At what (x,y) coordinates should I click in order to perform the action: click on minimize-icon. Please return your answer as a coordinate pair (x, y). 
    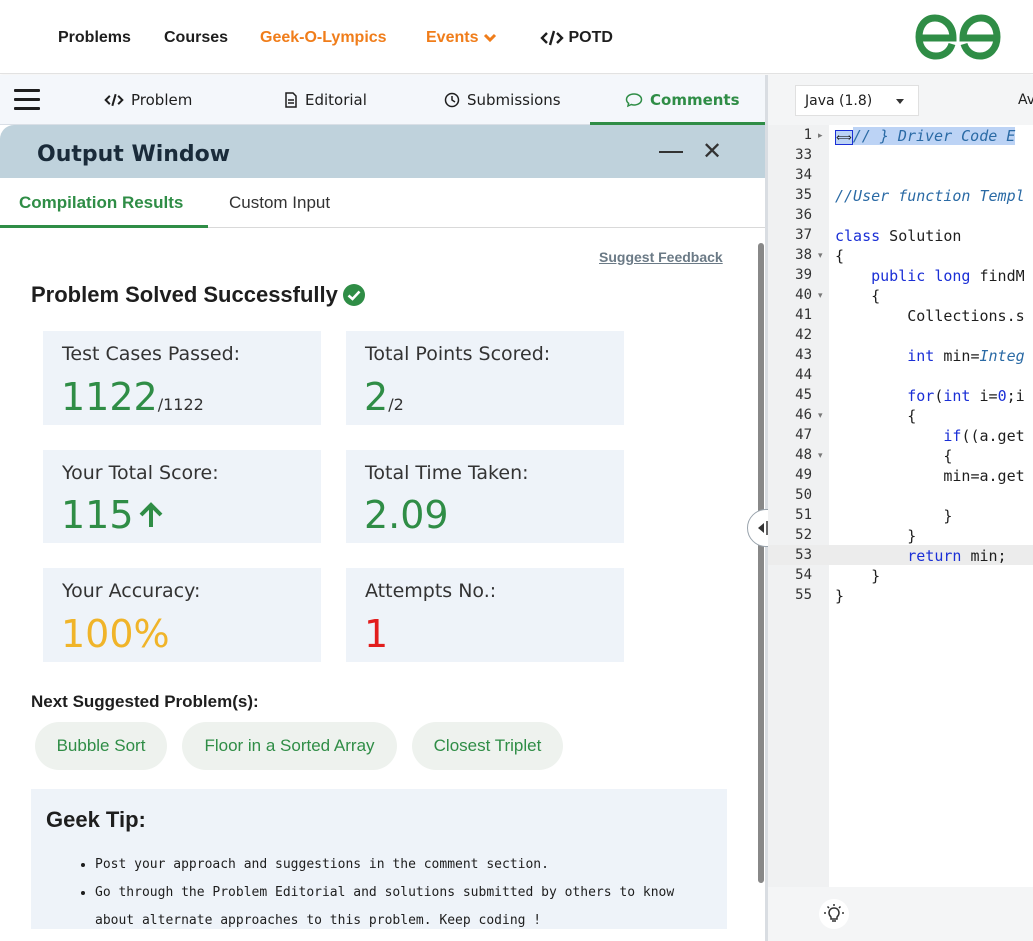
    Looking at the image, I should click on (671, 152).